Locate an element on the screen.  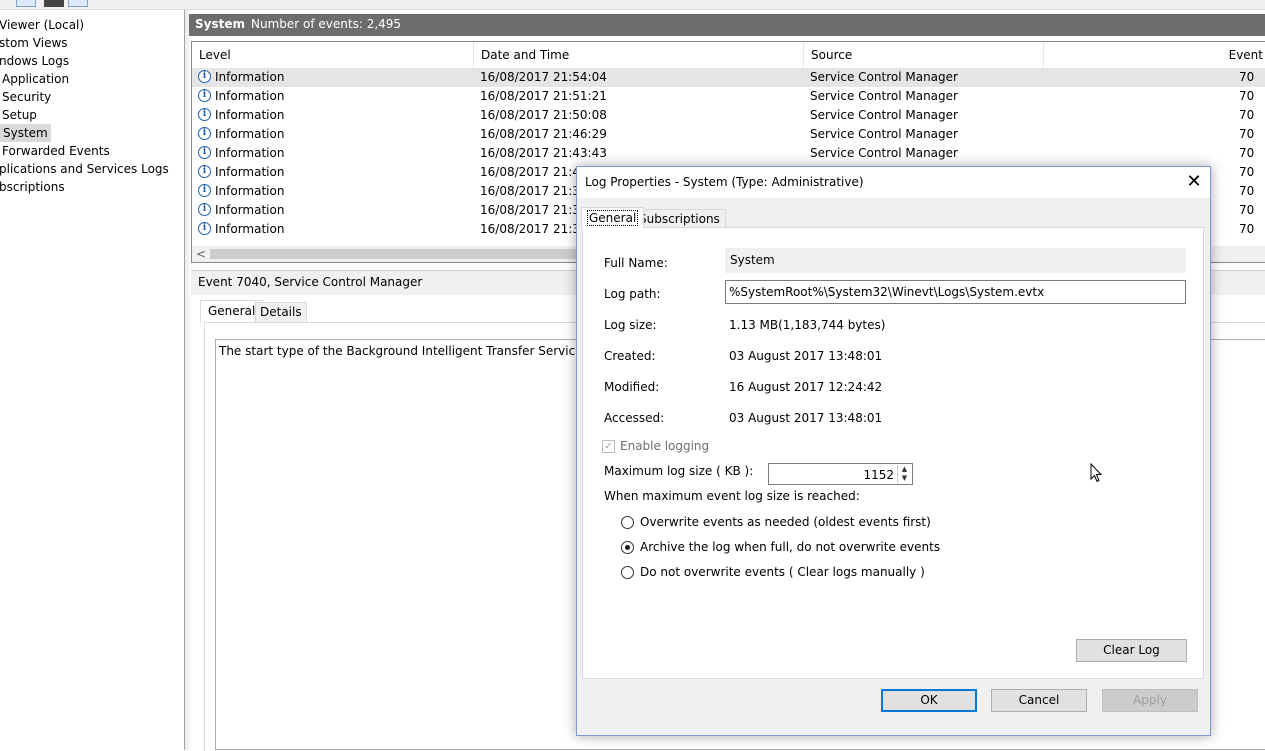
column-header-source: Source is located at coordinates (924, 55).